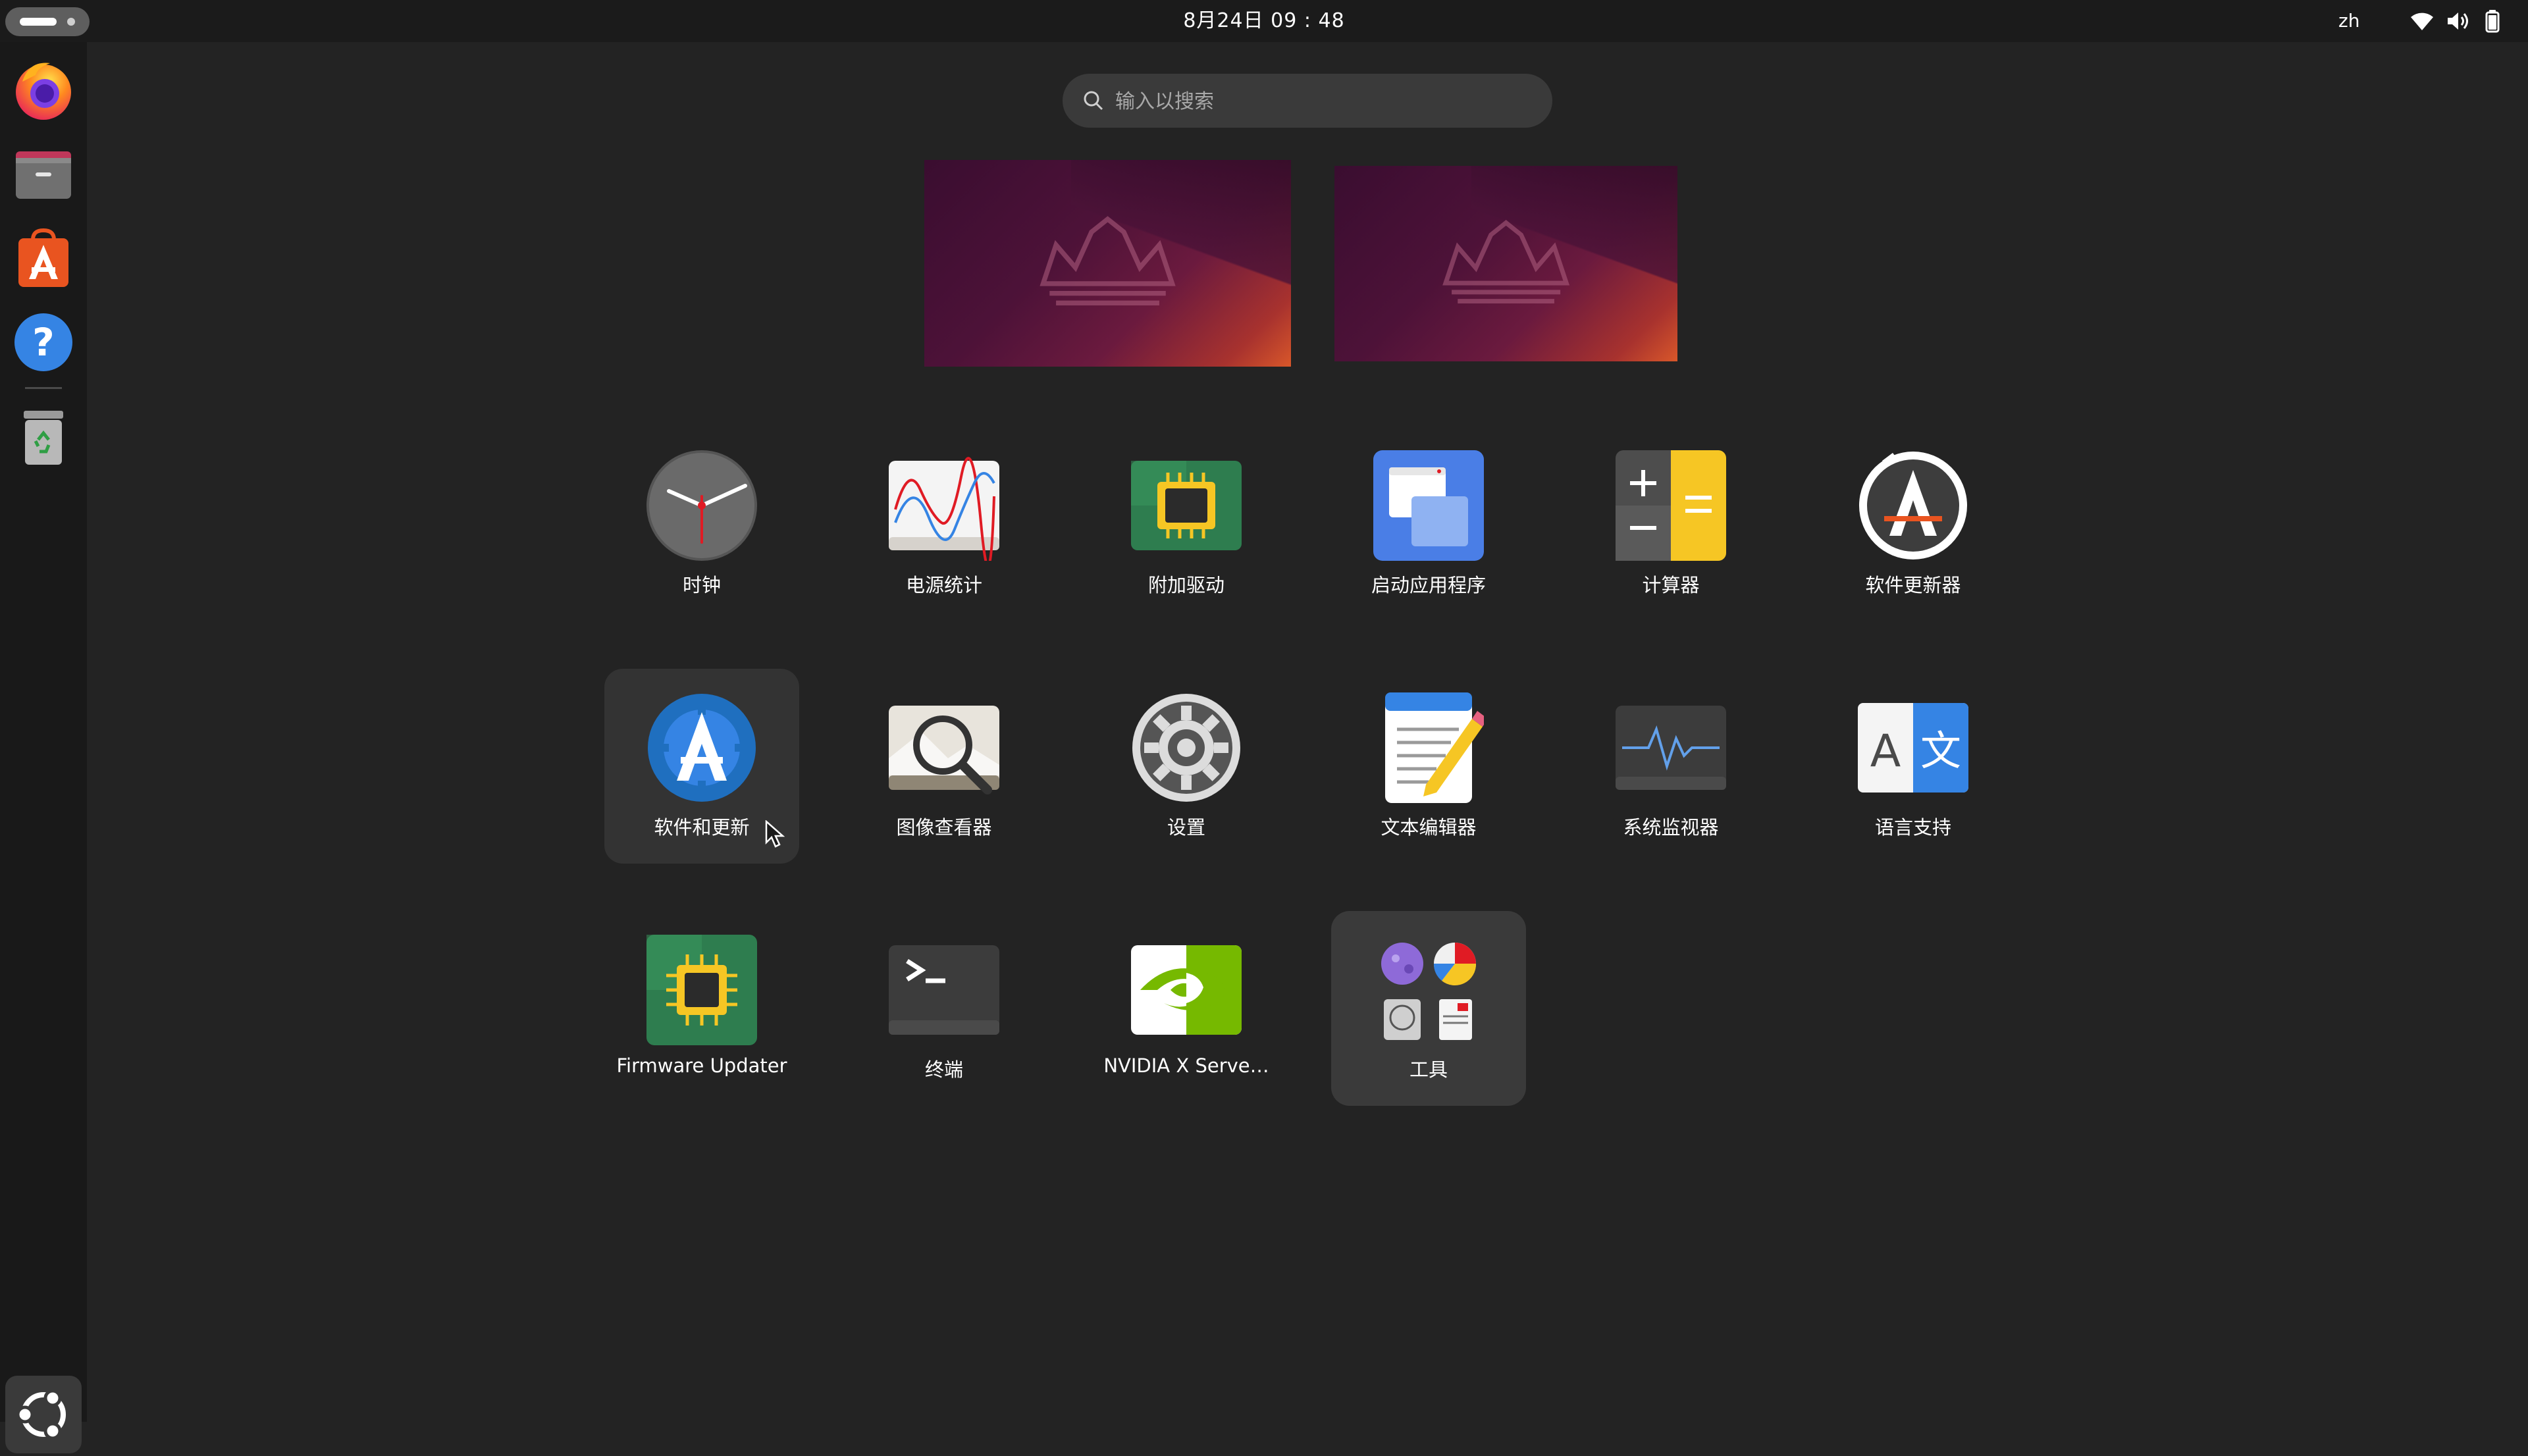 The height and width of the screenshot is (1456, 2528). Describe the element at coordinates (1671, 827) in the screenshot. I see `app-label: 系统监视器` at that location.